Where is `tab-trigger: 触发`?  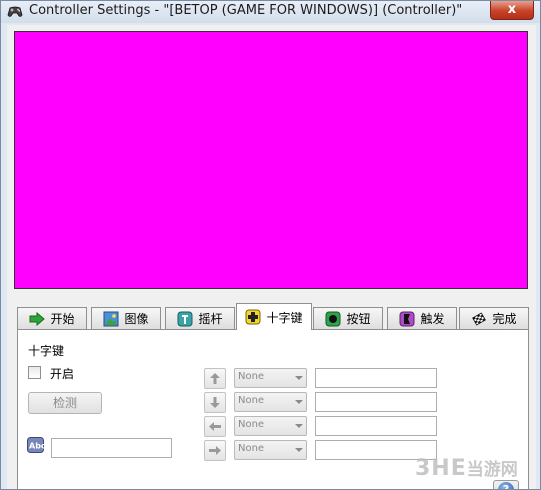
tab-trigger: 触发 is located at coordinates (422, 318).